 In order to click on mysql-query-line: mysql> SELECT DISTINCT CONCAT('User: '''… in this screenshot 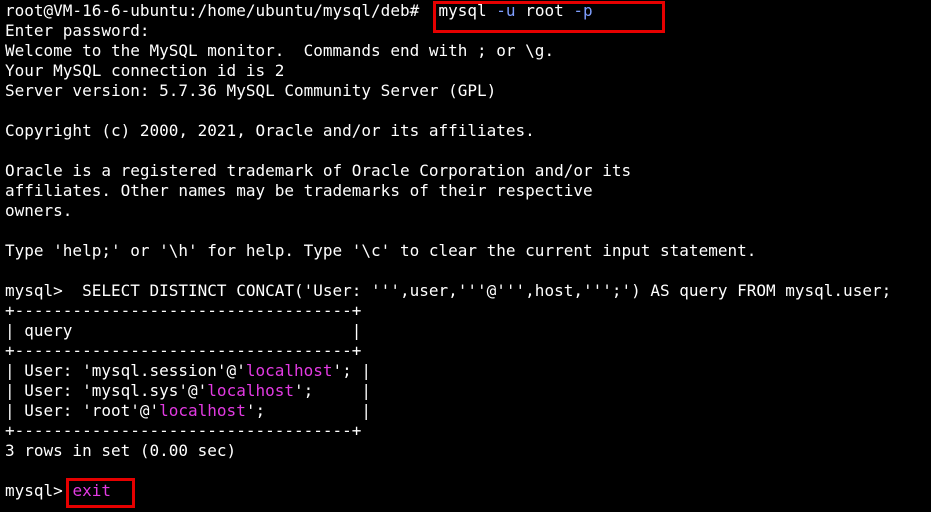, I will do `click(468, 291)`.